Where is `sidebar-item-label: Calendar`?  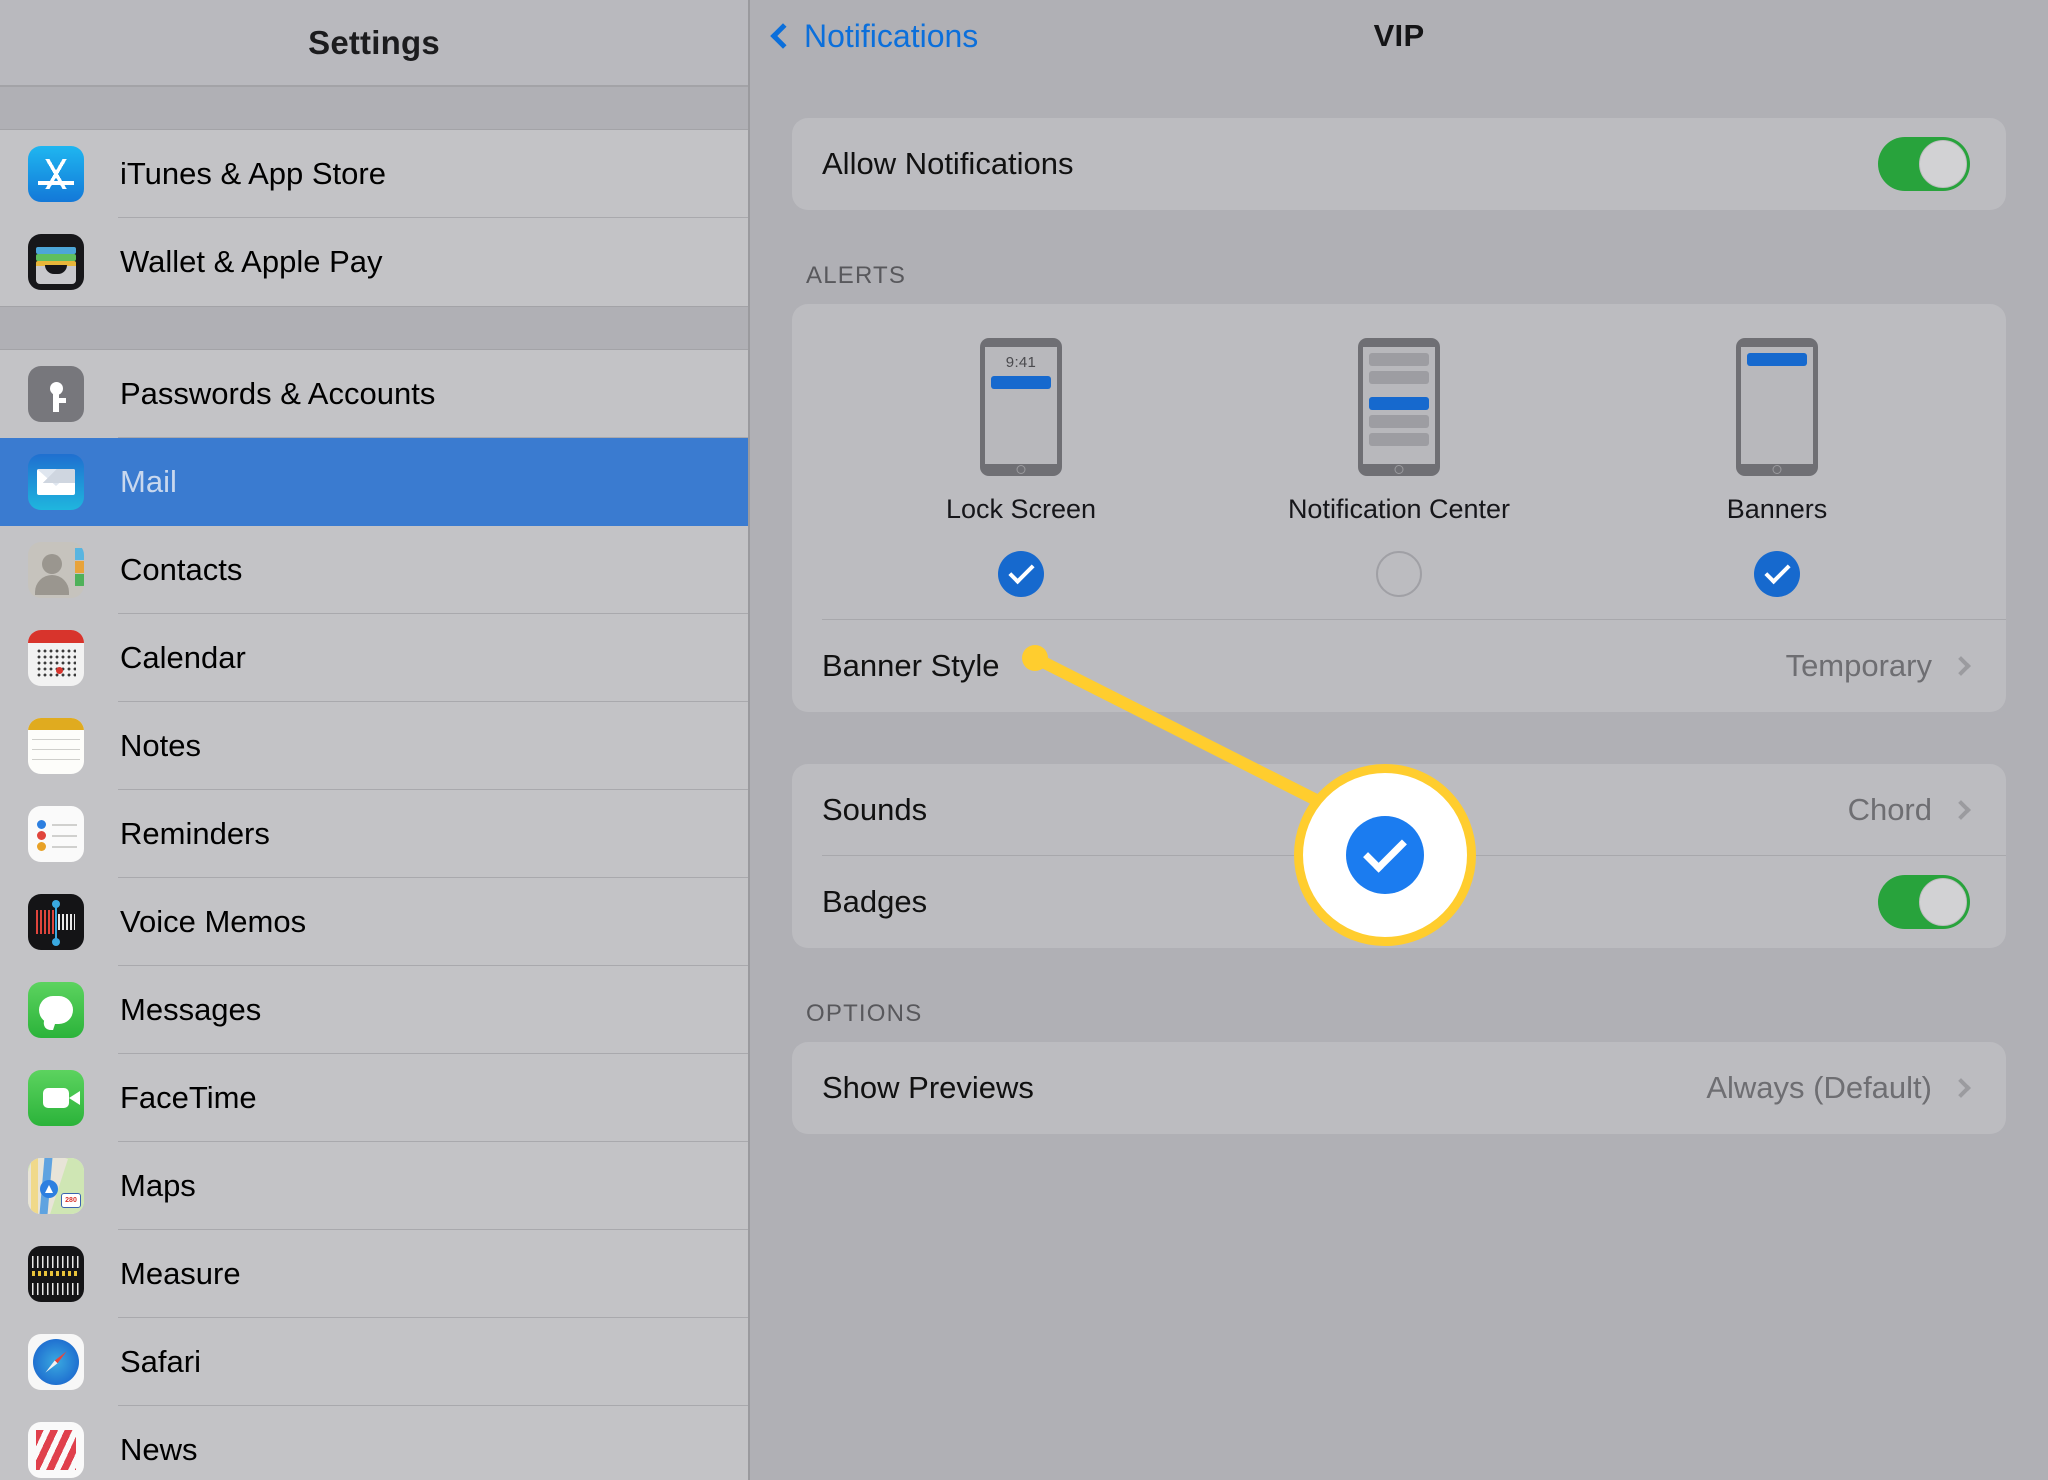 sidebar-item-label: Calendar is located at coordinates (183, 657).